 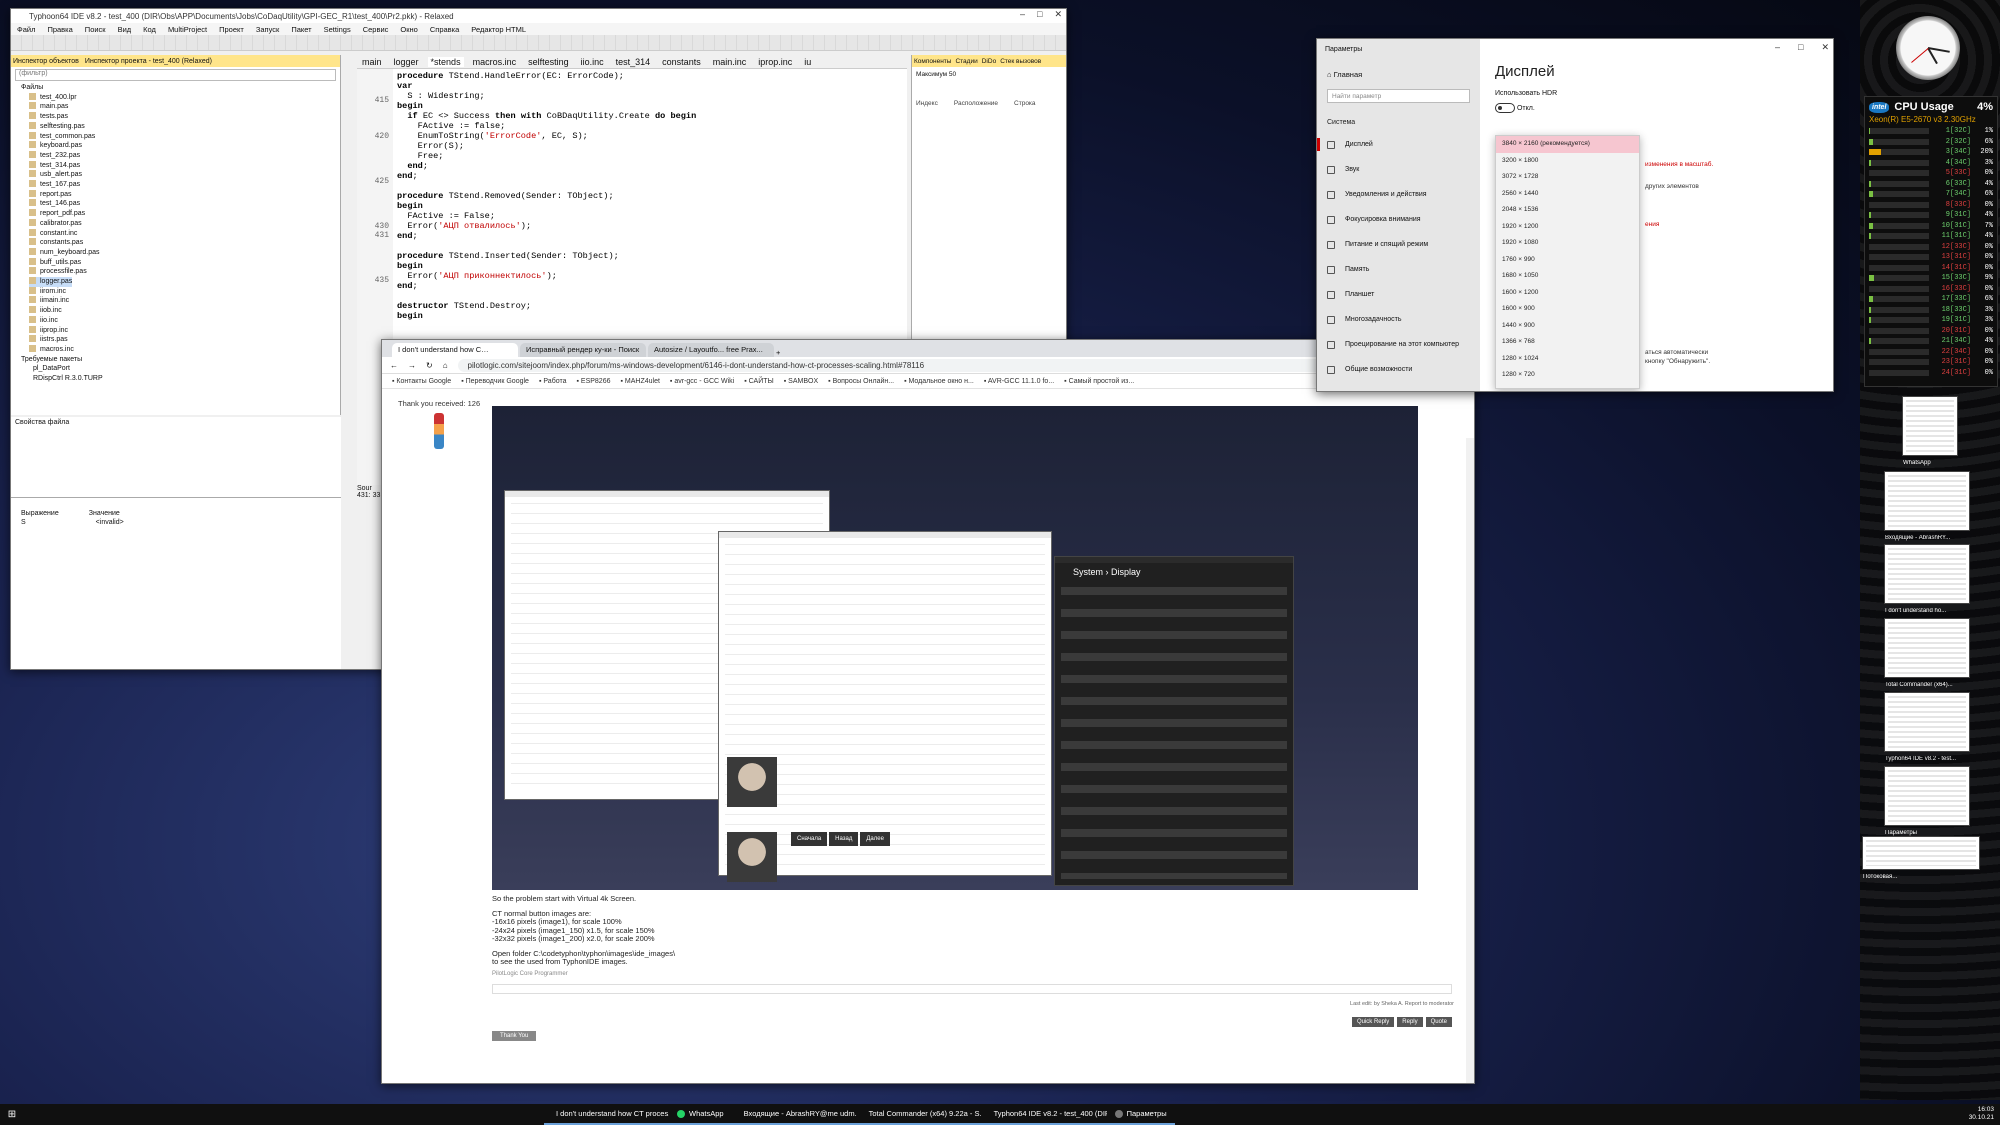 I want to click on file-item: macros.inc, so click(x=180, y=350).